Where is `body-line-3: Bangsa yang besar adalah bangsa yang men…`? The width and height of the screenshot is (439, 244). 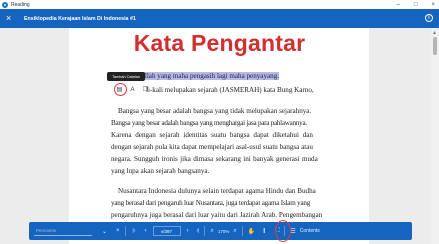
body-line-3: Bangsa yang besar adalah bangsa yang men… is located at coordinates (209, 123).